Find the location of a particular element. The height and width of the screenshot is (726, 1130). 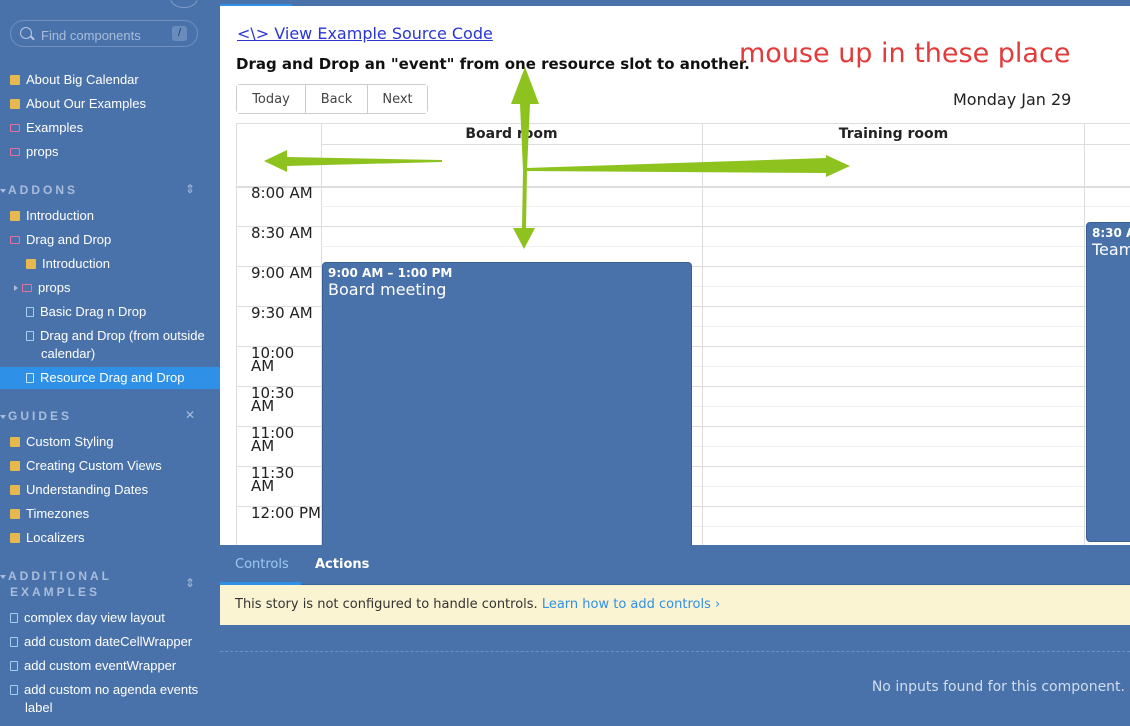

section-header-additional-examples: ADDITIONAL is located at coordinates (56, 576).